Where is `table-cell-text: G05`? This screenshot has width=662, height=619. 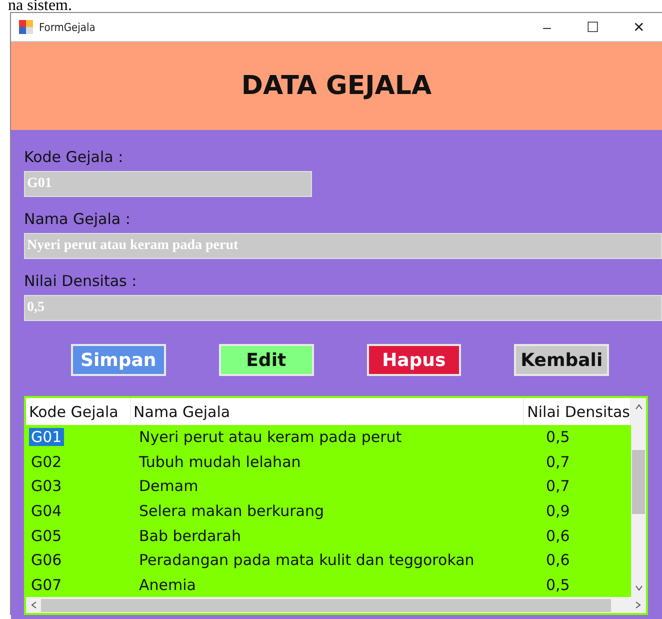 table-cell-text: G05 is located at coordinates (46, 535).